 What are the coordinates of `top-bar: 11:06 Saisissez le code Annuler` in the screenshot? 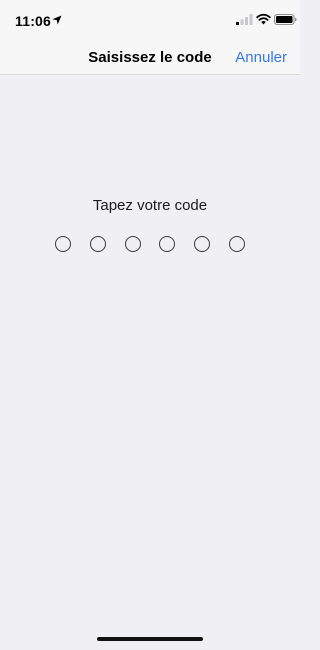 It's located at (150, 37).